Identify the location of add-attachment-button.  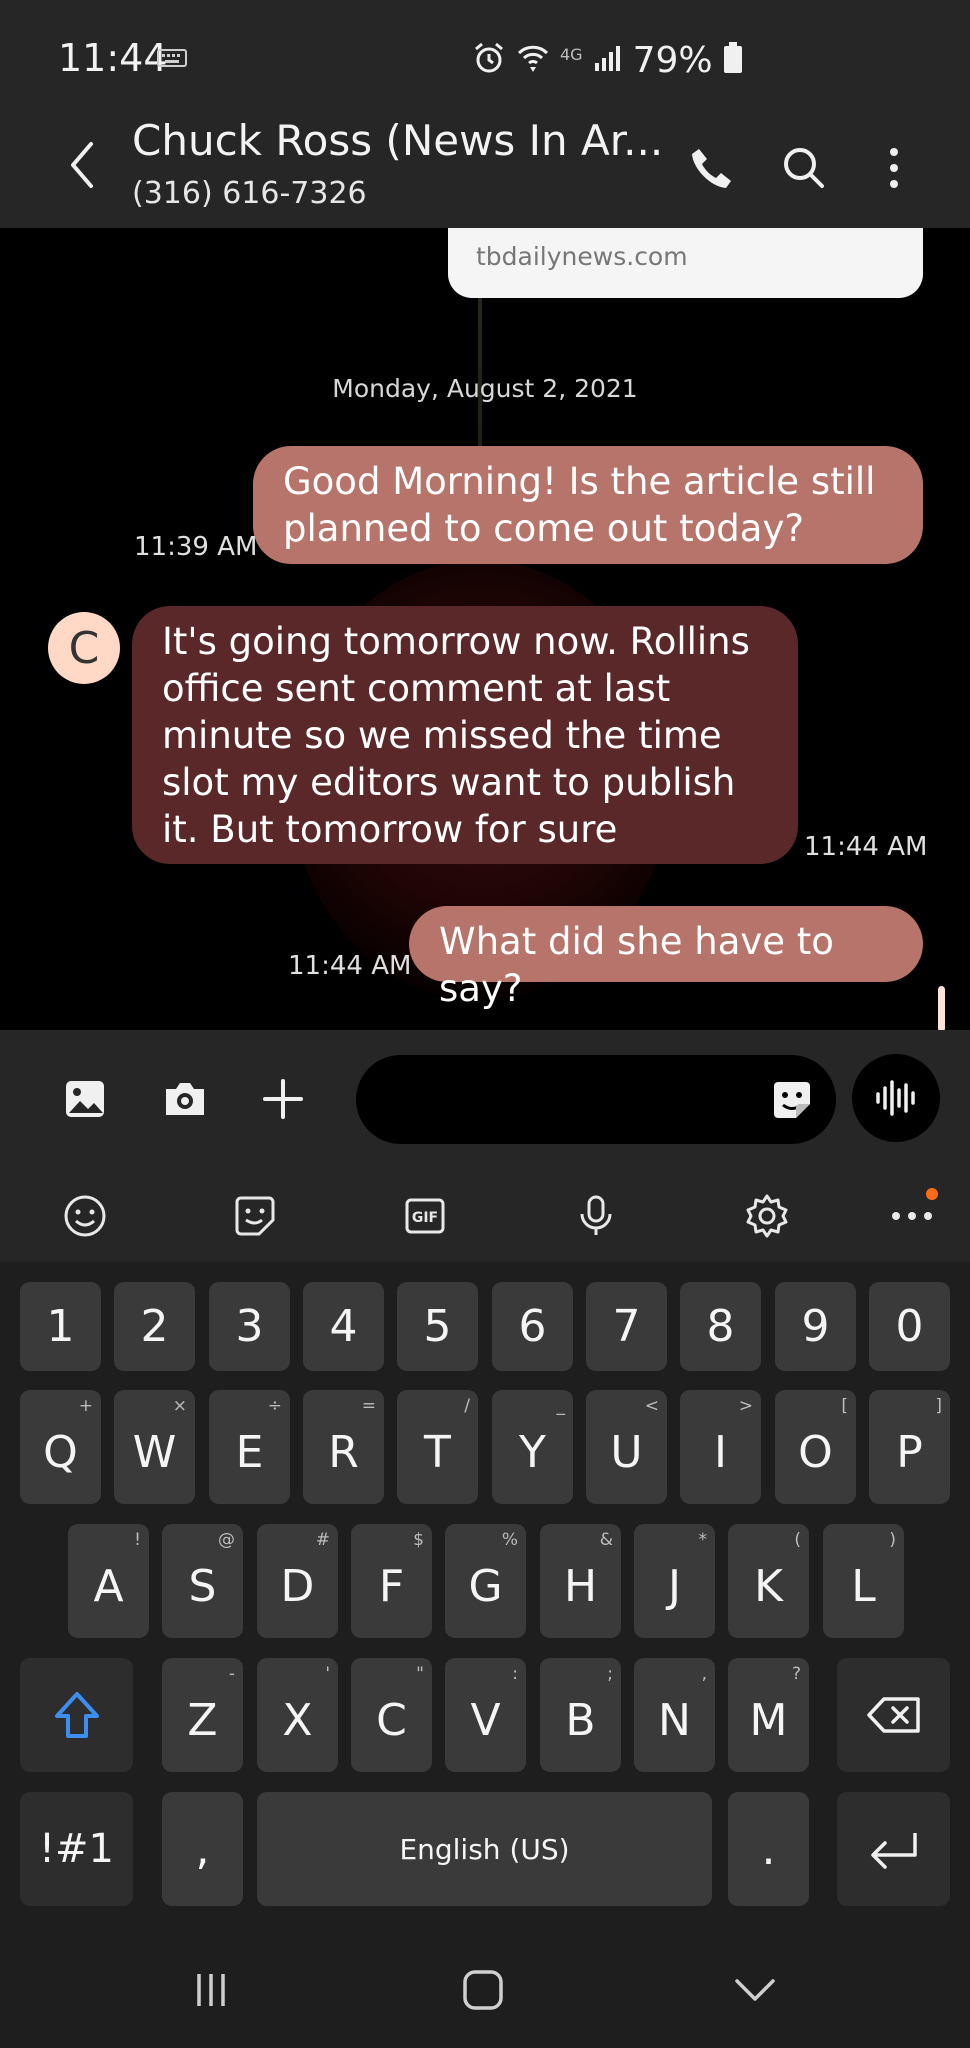
(283, 1099).